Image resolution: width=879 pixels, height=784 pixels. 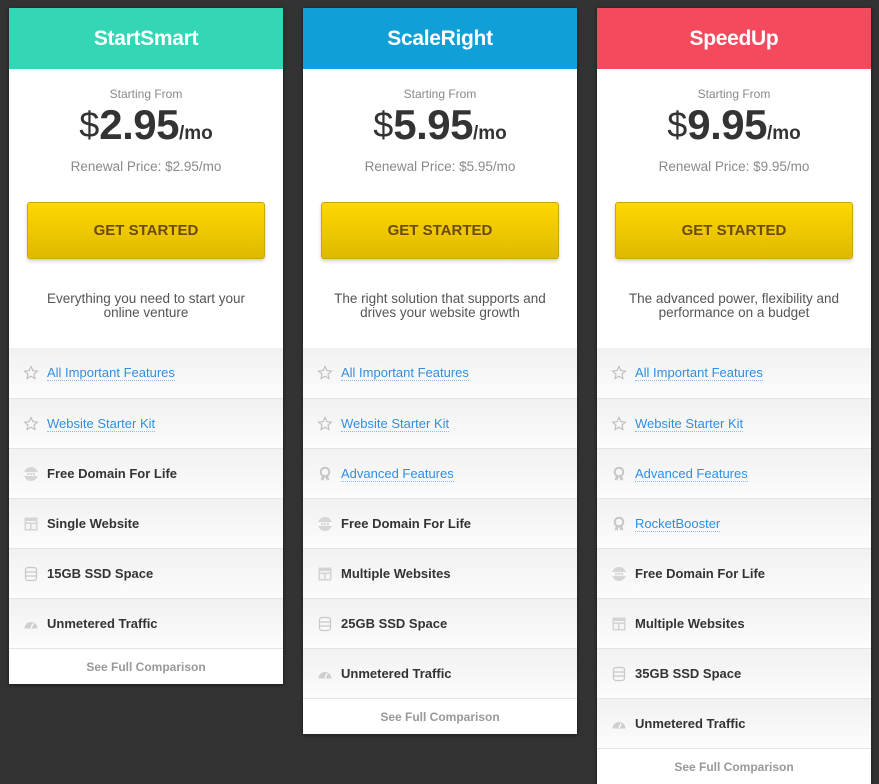 I want to click on feature-label: 35GB SSD Space, so click(x=688, y=673).